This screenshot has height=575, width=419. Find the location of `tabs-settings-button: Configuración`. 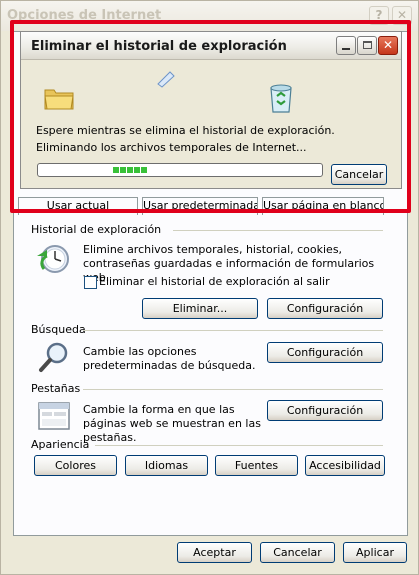

tabs-settings-button: Configuración is located at coordinates (325, 410).